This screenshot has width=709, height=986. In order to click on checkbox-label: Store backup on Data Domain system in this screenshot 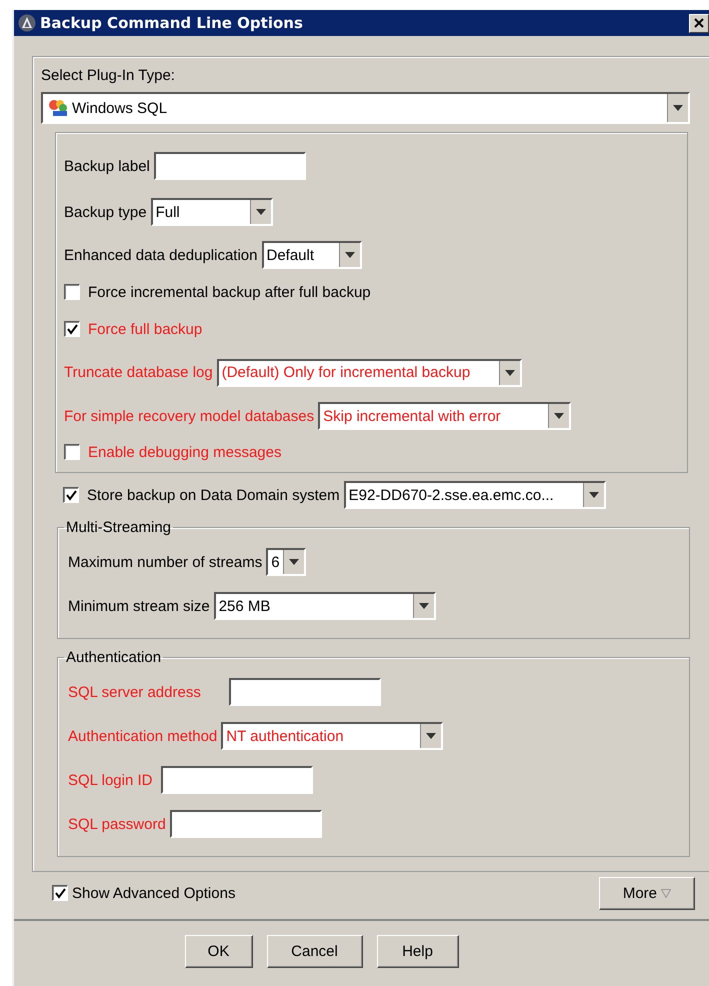, I will do `click(213, 495)`.